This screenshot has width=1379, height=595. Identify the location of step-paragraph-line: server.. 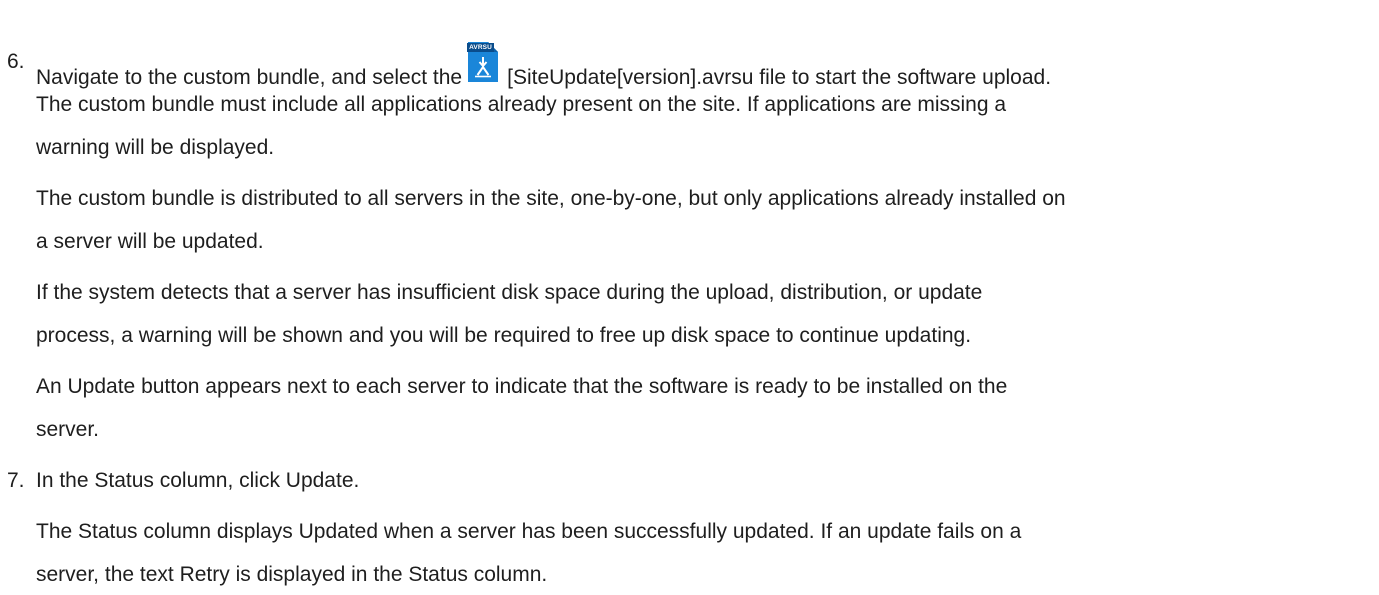
(68, 429).